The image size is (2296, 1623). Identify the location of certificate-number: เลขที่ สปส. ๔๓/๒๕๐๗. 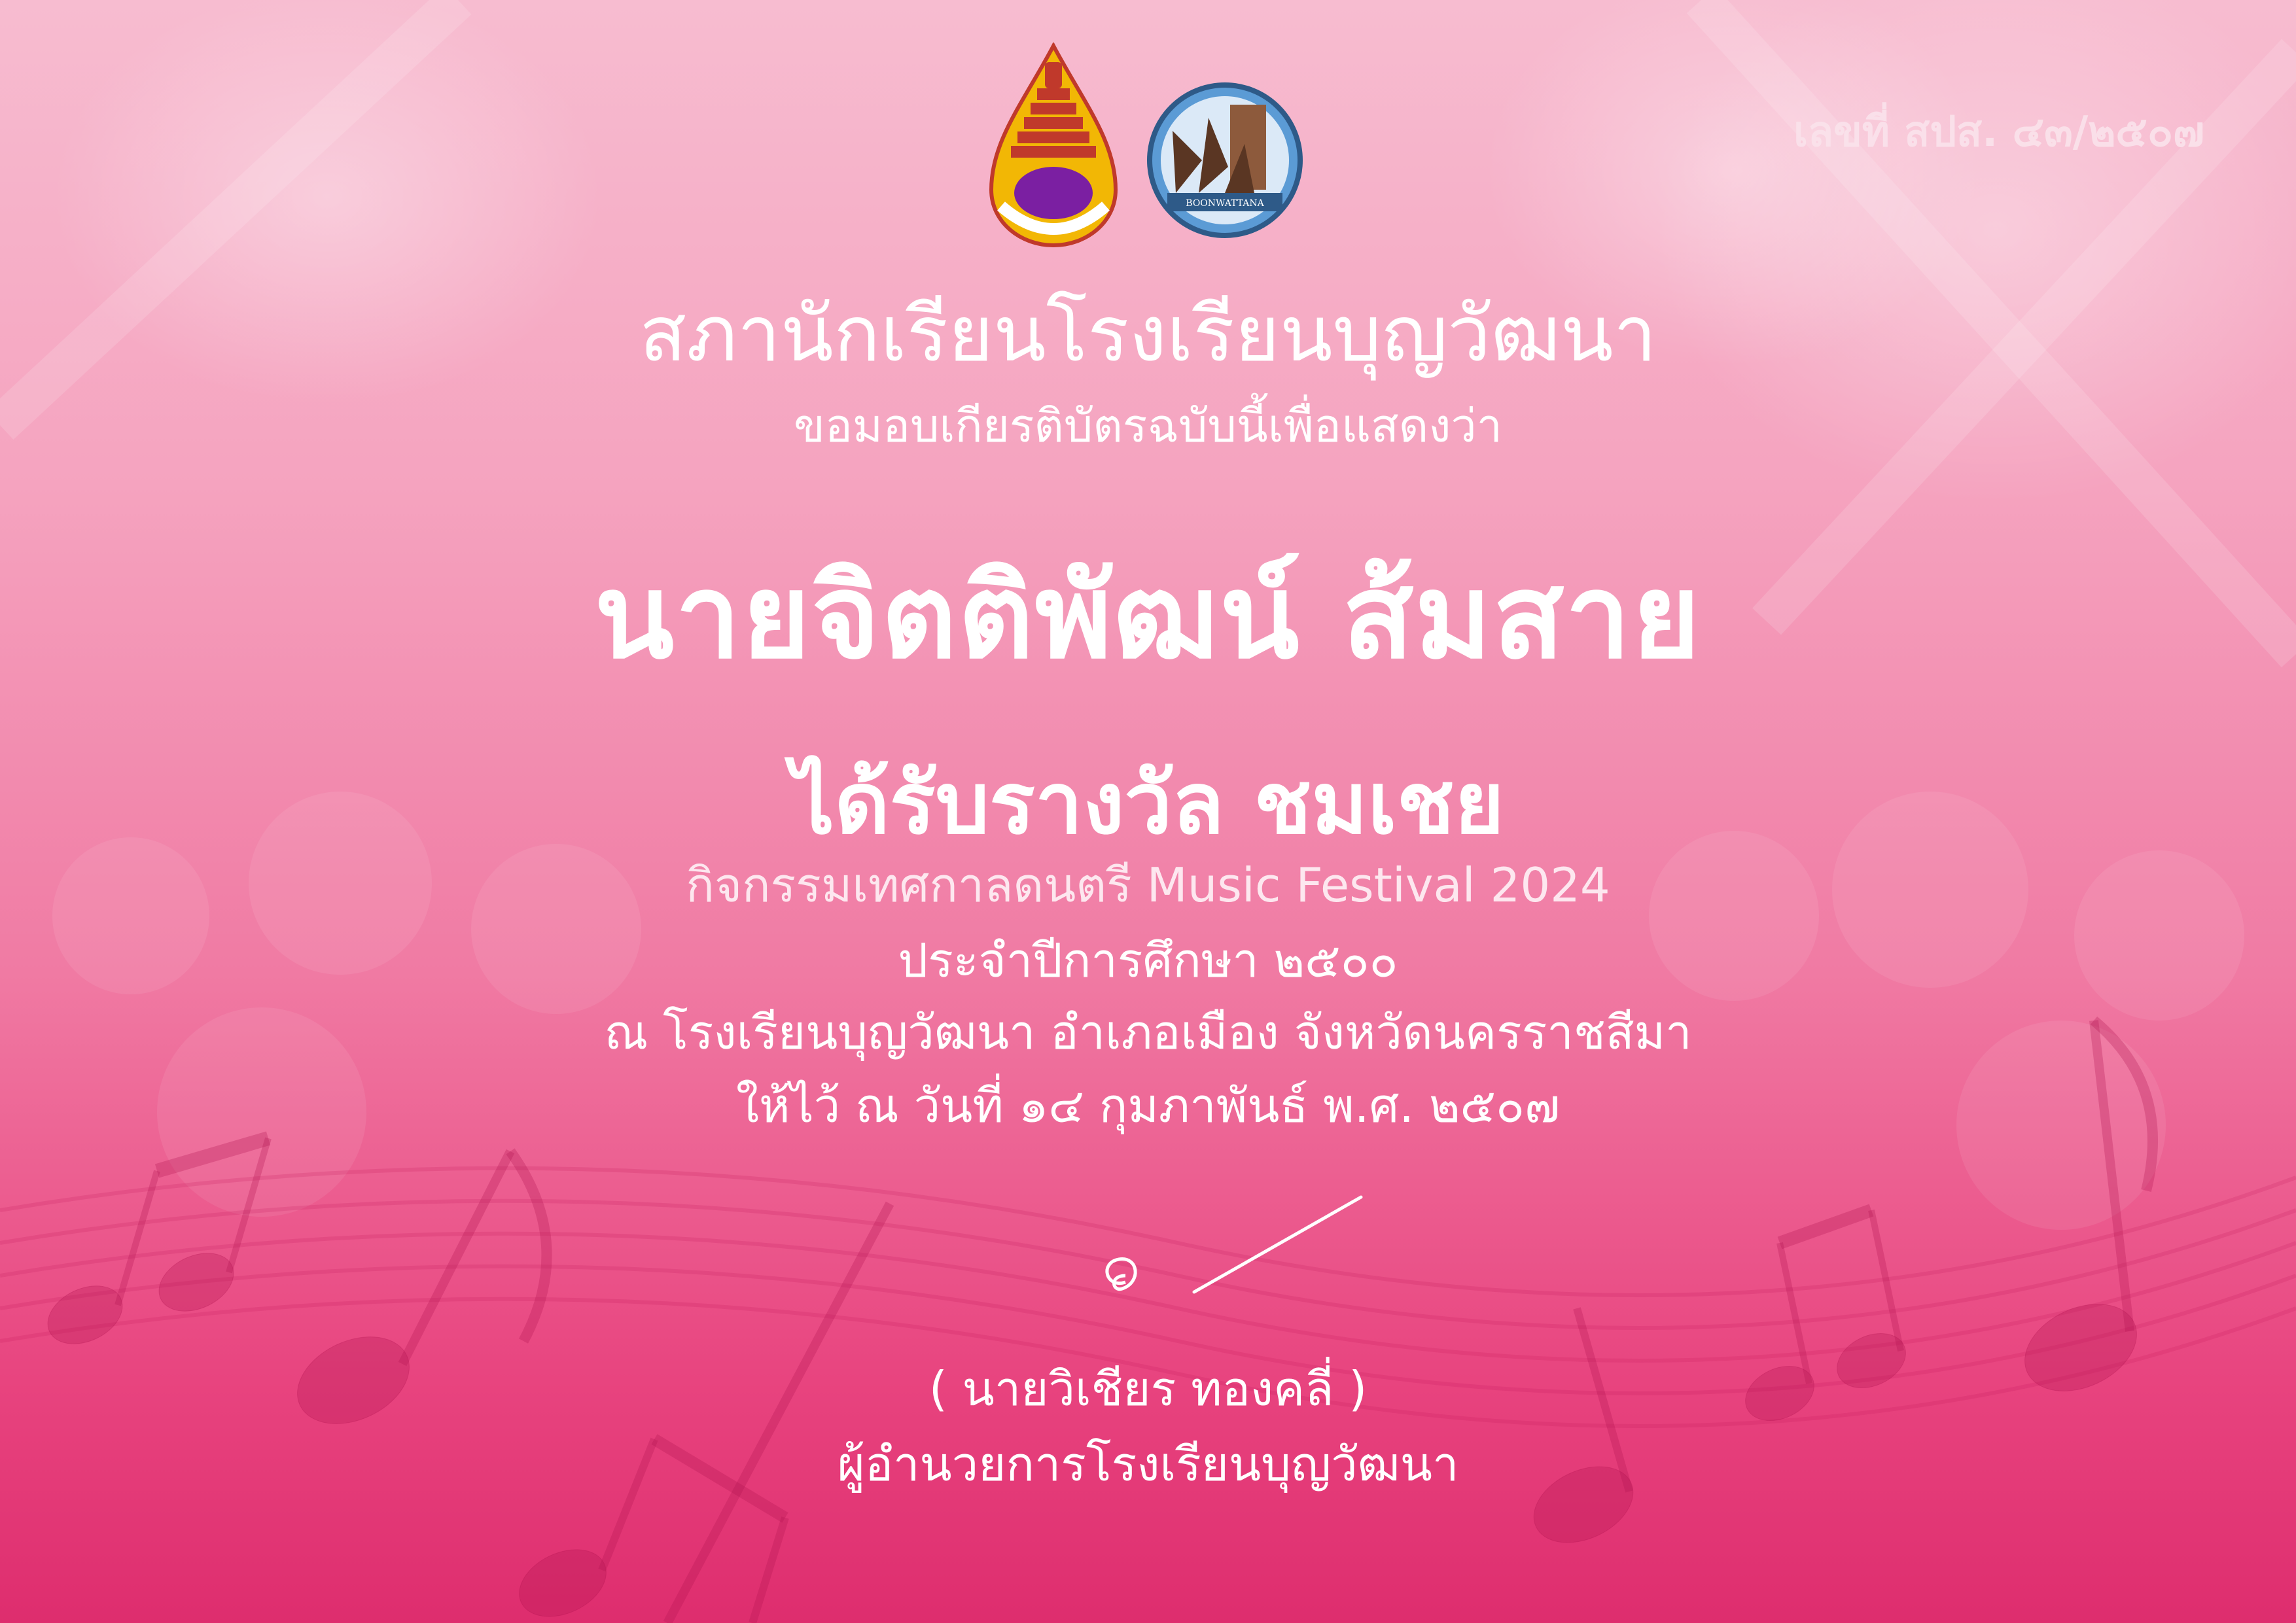
(1998, 132).